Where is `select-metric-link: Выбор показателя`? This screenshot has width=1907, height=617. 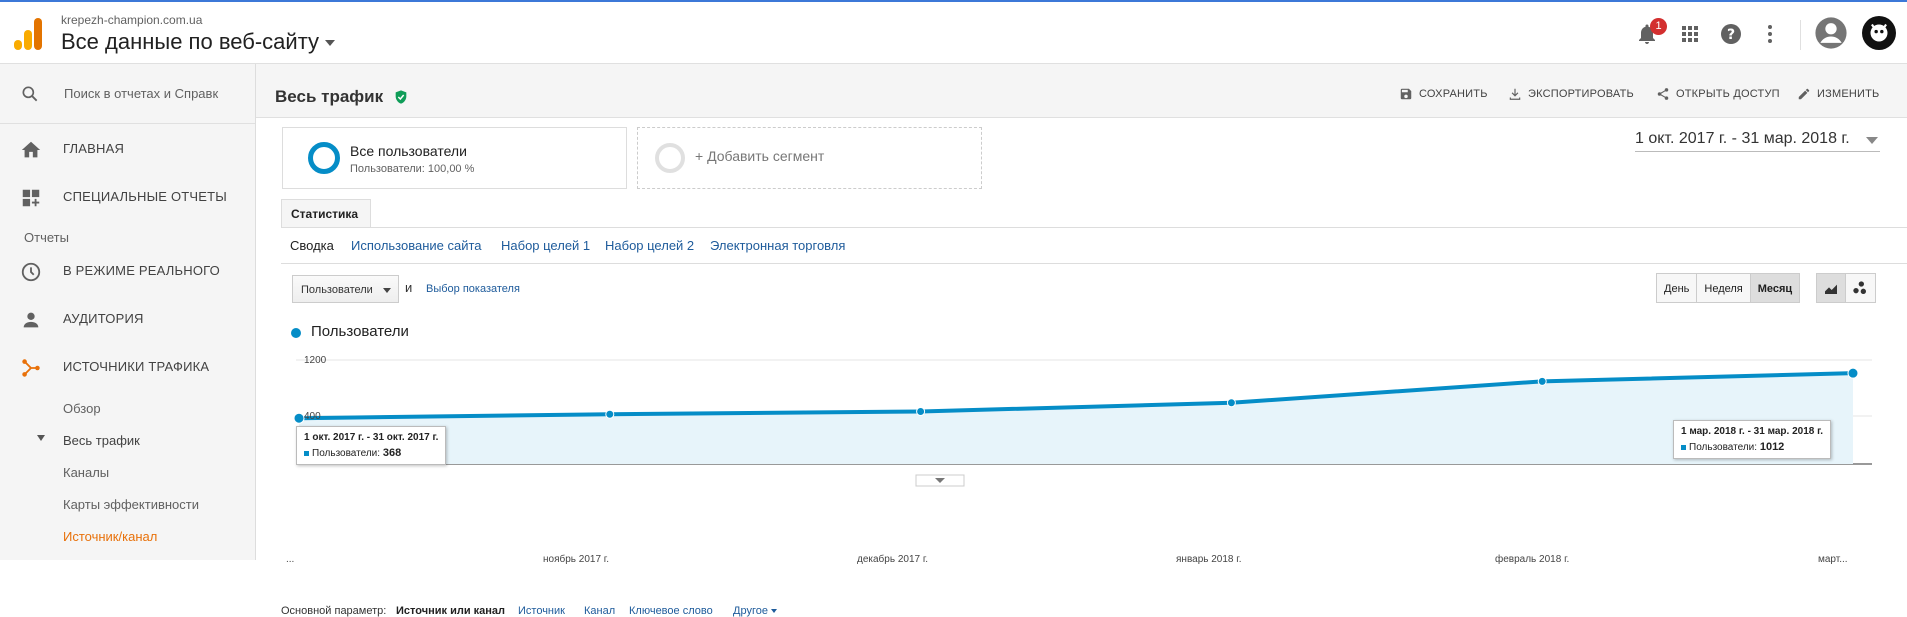 select-metric-link: Выбор показателя is located at coordinates (473, 289).